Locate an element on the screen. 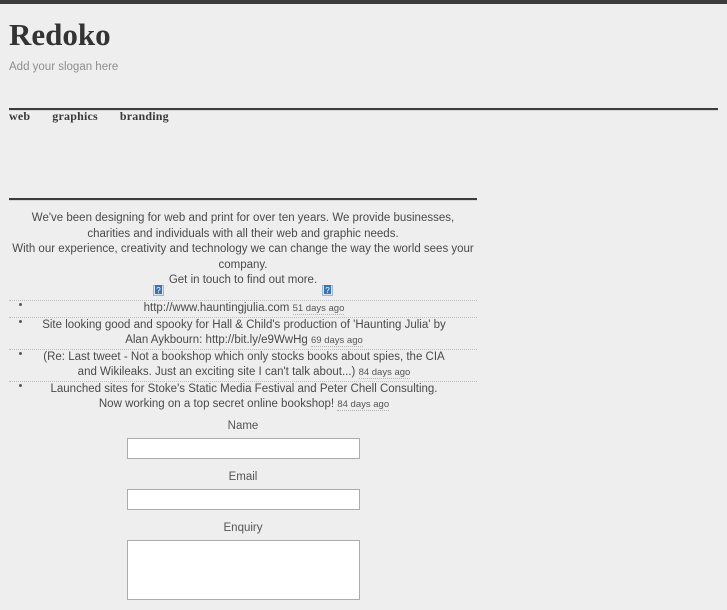 This screenshot has width=727, height=610. tweet-body: http://www.hauntingjulia.com 51 days ago is located at coordinates (259, 309).